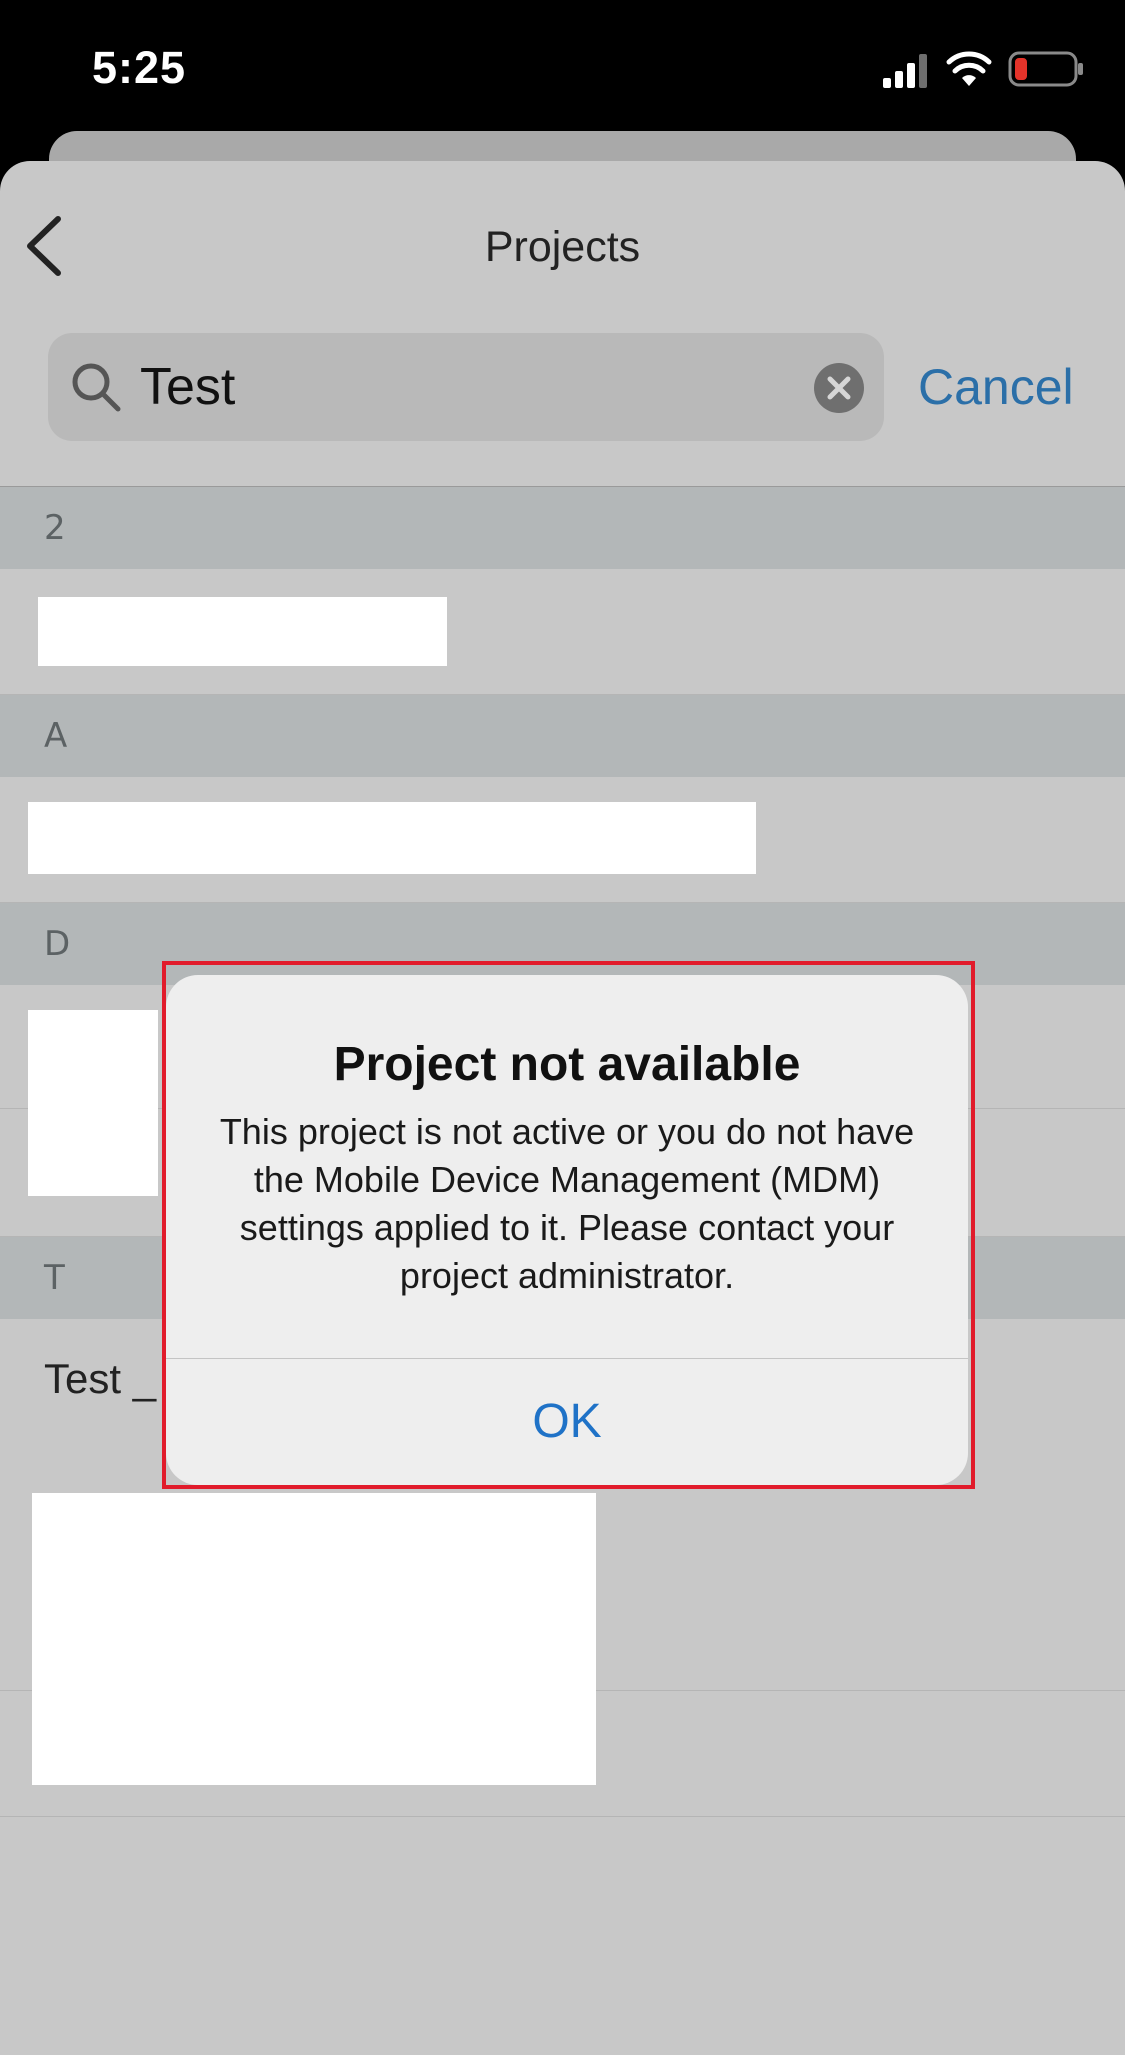 The image size is (1125, 2055). Describe the element at coordinates (567, 1422) in the screenshot. I see `ok-button: OK` at that location.